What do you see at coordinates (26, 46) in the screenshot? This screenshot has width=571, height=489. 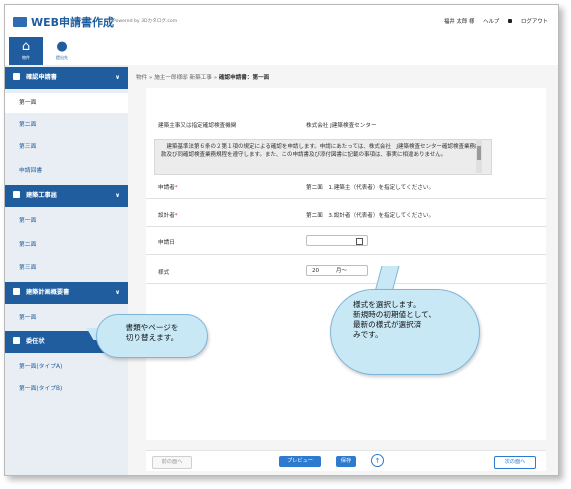 I see `home-icon: ⌂` at bounding box center [26, 46].